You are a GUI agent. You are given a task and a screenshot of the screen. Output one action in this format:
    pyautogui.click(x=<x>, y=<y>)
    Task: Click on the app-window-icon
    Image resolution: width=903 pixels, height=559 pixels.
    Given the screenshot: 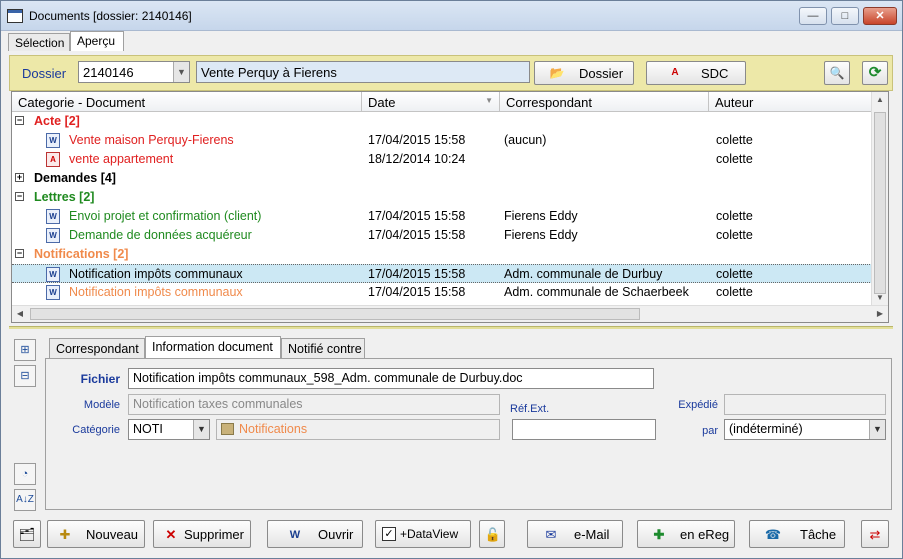 What is the action you would take?
    pyautogui.click(x=15, y=16)
    